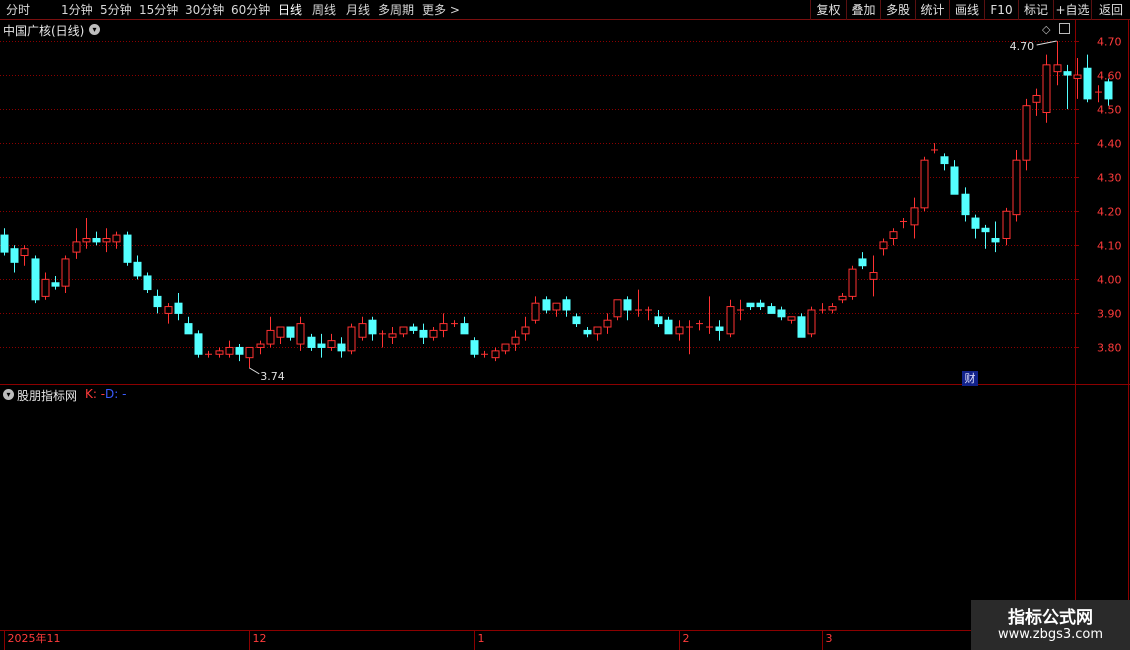 Image resolution: width=1130 pixels, height=650 pixels. Describe the element at coordinates (1064, 28) in the screenshot. I see `panel-toggle-icon` at that location.